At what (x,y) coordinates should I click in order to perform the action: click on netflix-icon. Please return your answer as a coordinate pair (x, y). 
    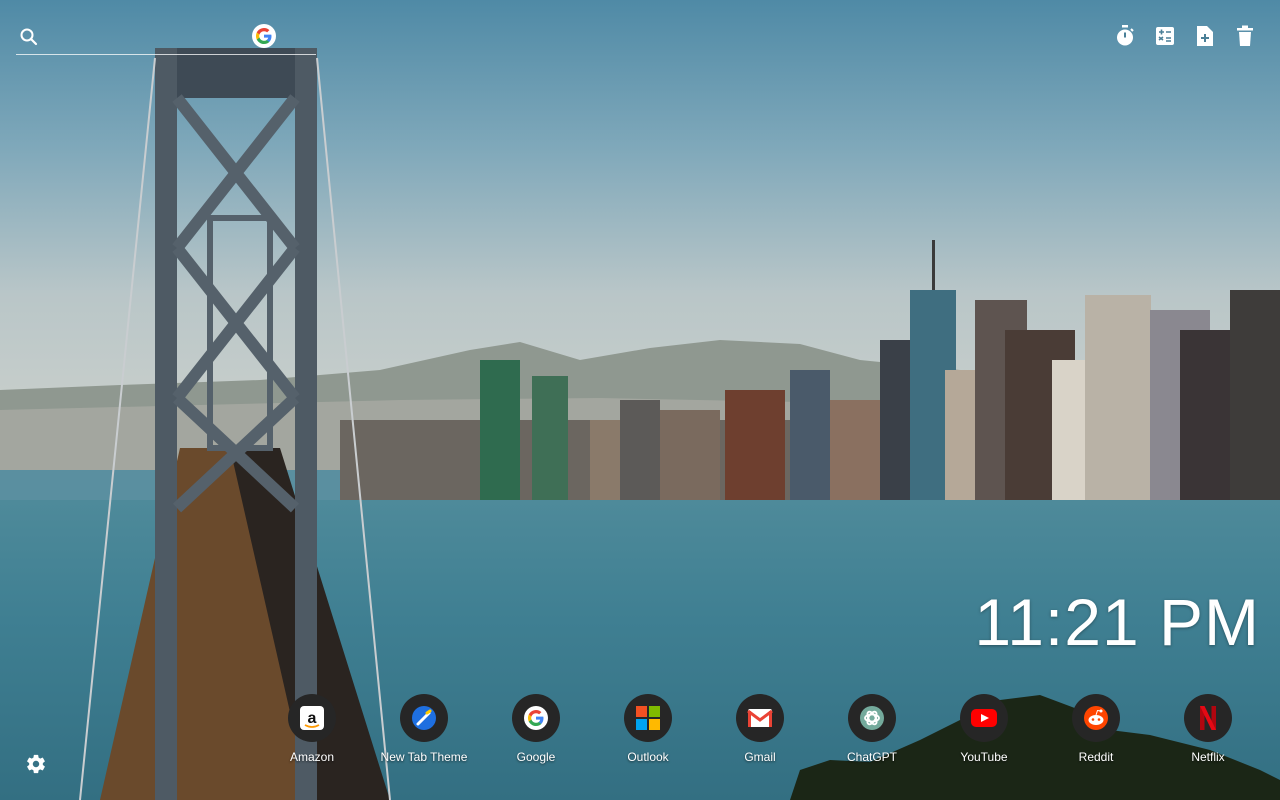
    Looking at the image, I should click on (1208, 718).